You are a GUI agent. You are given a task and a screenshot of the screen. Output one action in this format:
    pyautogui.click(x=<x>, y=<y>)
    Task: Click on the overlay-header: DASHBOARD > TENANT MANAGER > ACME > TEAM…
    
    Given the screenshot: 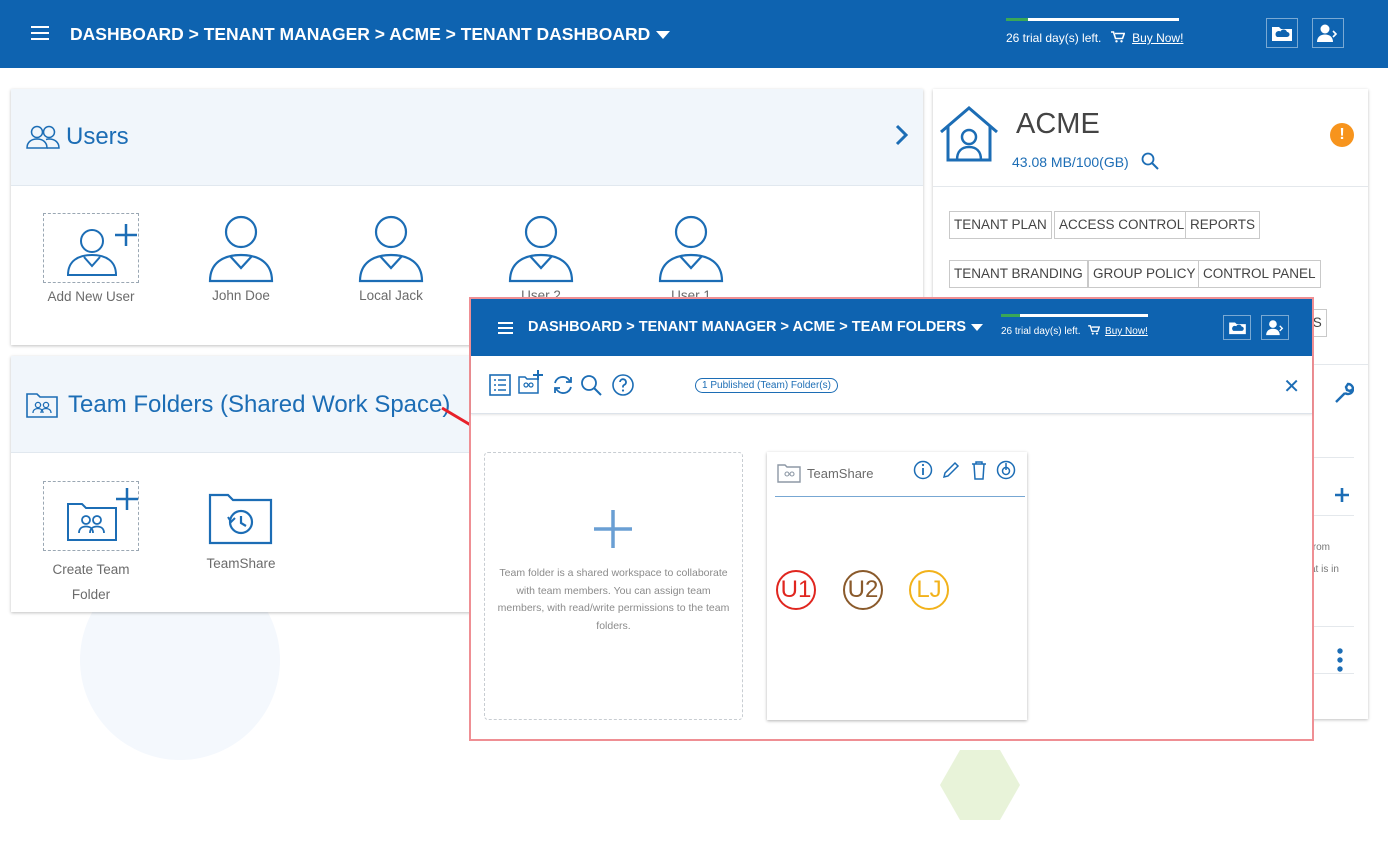 What is the action you would take?
    pyautogui.click(x=891, y=327)
    